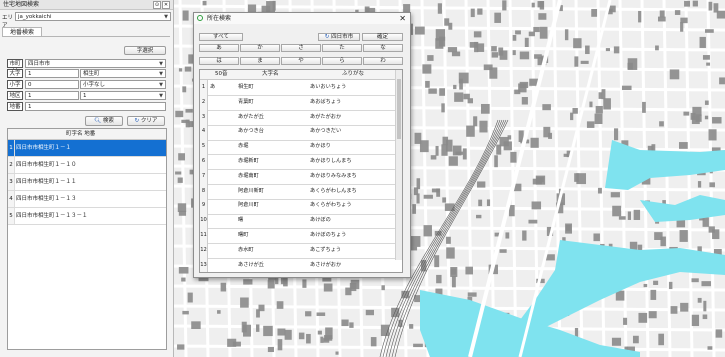  Describe the element at coordinates (52, 84) in the screenshot. I see `koaza-code-field: 0` at that location.